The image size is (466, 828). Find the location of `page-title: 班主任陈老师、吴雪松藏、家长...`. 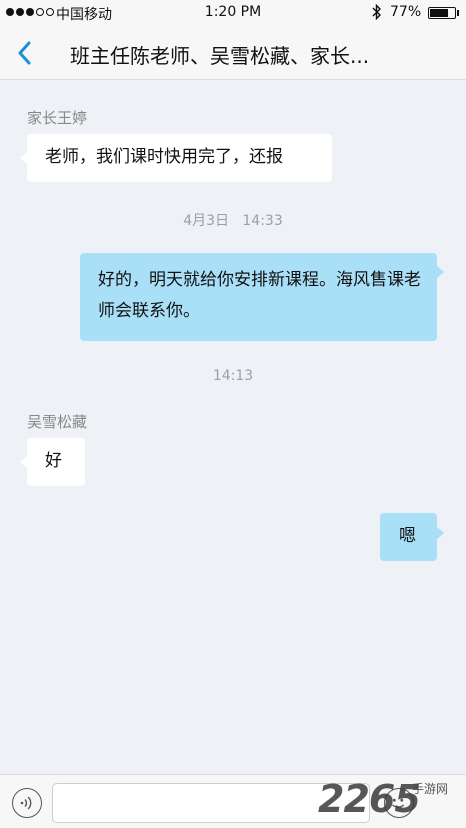

page-title: 班主任陈老师、吴雪松藏、家长... is located at coordinates (220, 56).